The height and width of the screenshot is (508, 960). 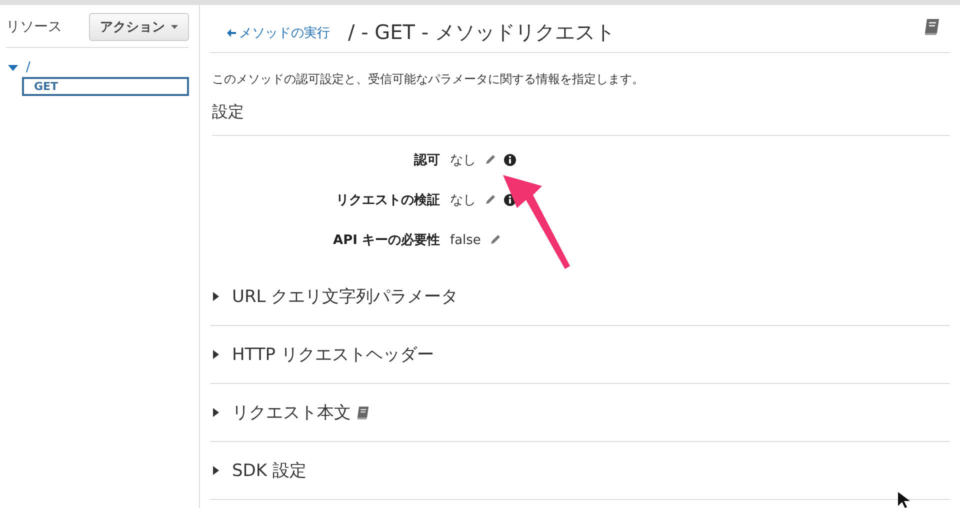 What do you see at coordinates (481, 32) in the screenshot?
I see `page-title: / - GET - メソッドリクエスト` at bounding box center [481, 32].